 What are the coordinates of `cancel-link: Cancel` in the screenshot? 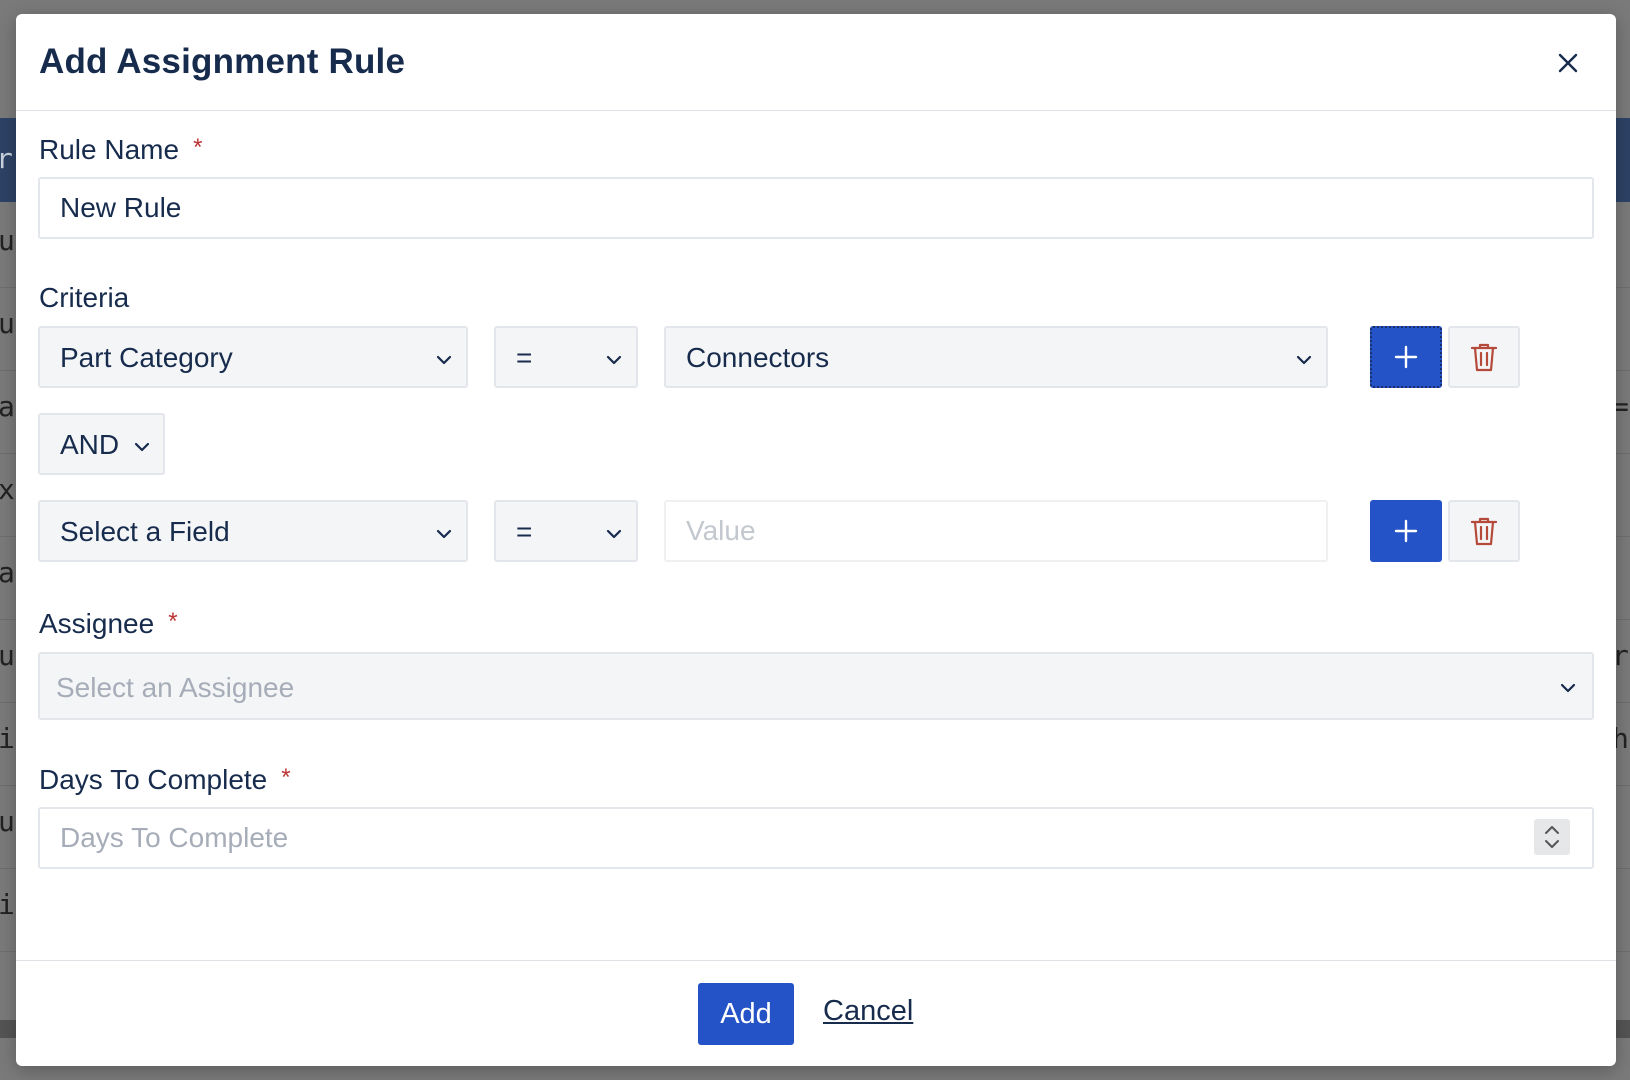 It's located at (868, 1011).